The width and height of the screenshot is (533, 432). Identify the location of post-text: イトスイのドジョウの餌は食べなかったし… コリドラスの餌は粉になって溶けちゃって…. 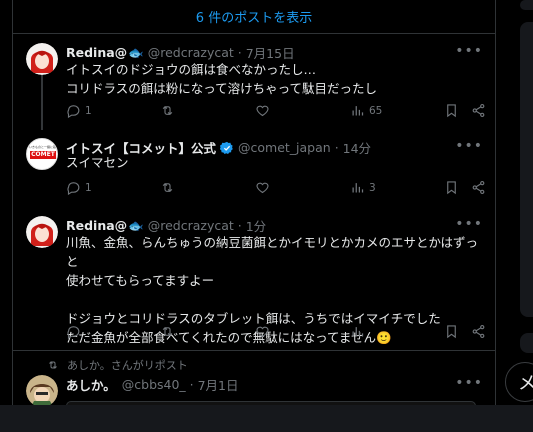
(222, 79).